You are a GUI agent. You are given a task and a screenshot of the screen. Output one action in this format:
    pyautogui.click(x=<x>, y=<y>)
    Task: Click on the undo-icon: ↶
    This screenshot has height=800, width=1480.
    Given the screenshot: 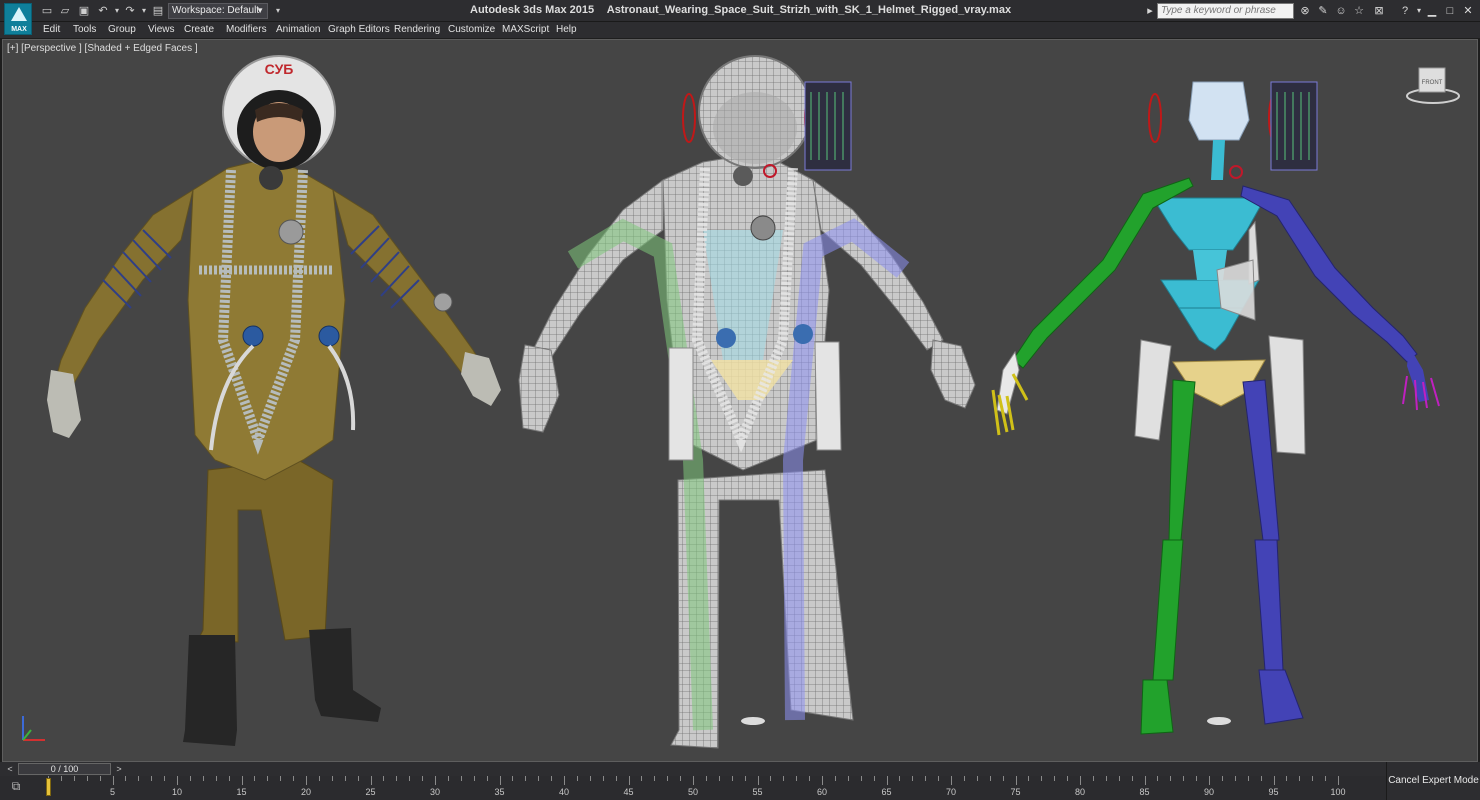 What is the action you would take?
    pyautogui.click(x=103, y=11)
    